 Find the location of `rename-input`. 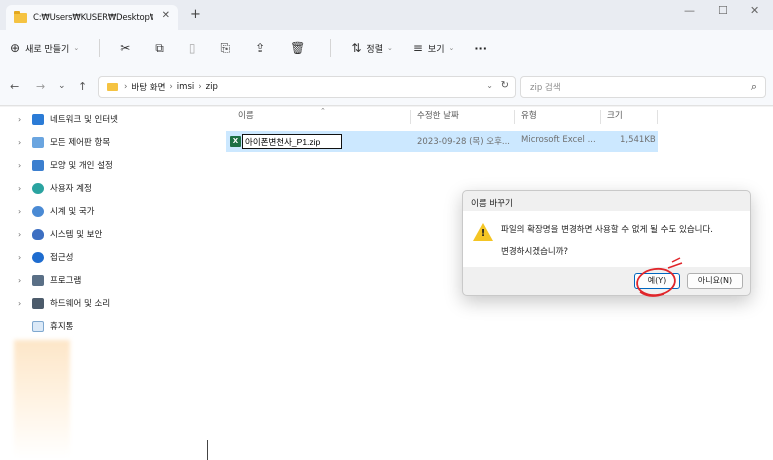

rename-input is located at coordinates (292, 141).